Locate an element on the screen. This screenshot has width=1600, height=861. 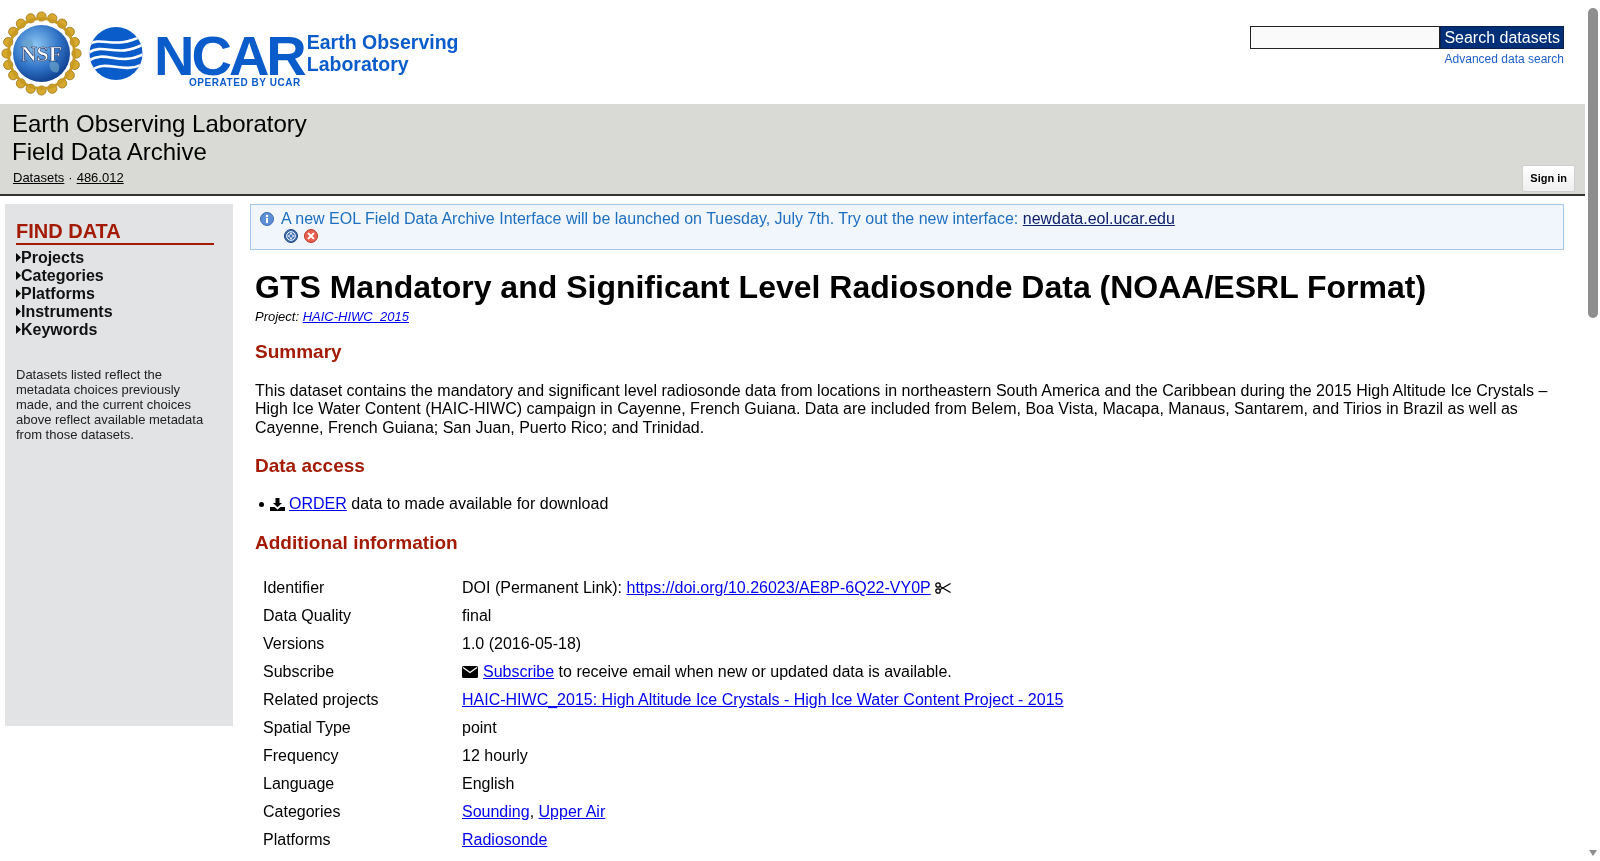
envelope-icon is located at coordinates (470, 672).